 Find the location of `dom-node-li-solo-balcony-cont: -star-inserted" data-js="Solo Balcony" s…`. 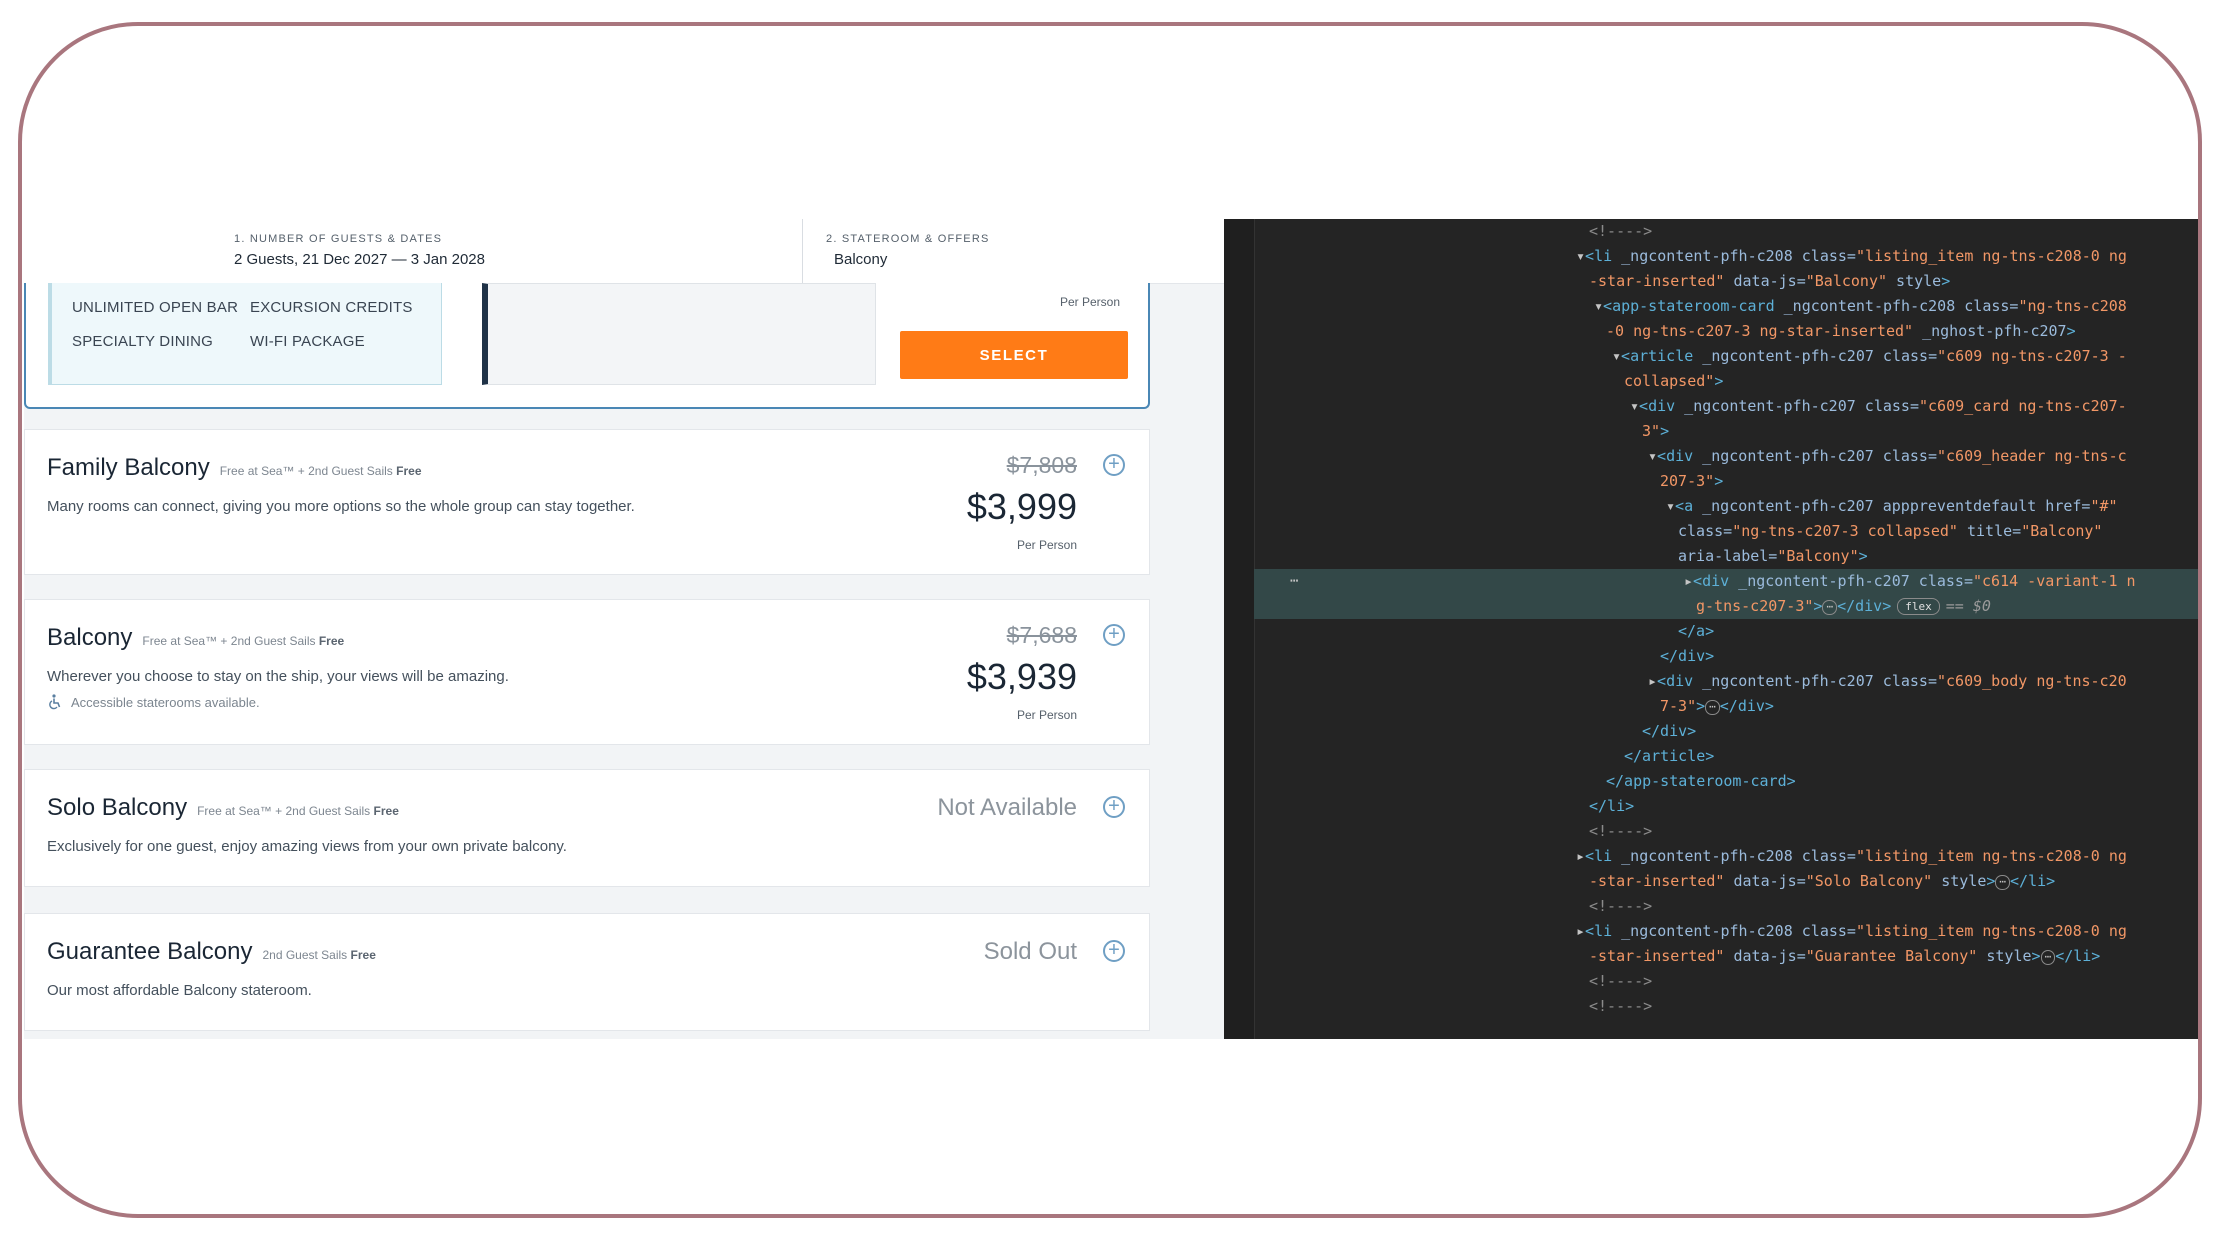

dom-node-li-solo-balcony-cont: -star-inserted" data-js="Solo Balcony" s… is located at coordinates (1726, 881).